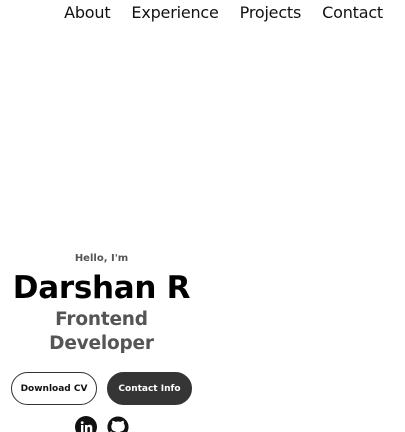 Image resolution: width=405 pixels, height=432 pixels. Describe the element at coordinates (101, 424) in the screenshot. I see `social-links` at that location.